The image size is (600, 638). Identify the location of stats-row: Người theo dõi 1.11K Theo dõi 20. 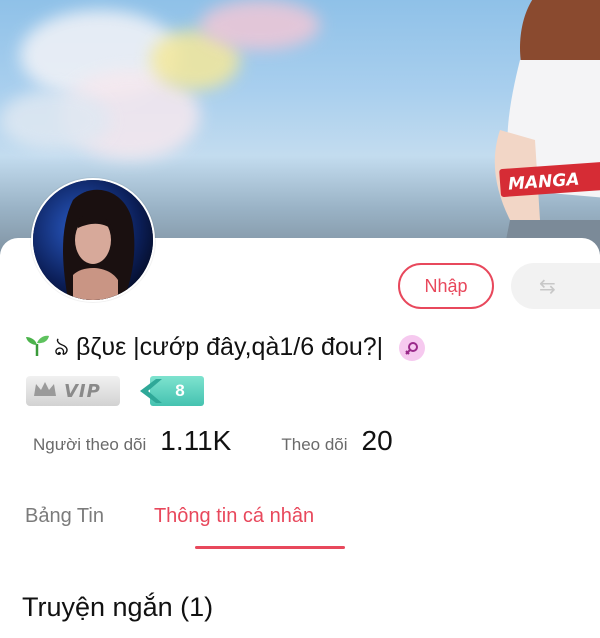
(213, 443).